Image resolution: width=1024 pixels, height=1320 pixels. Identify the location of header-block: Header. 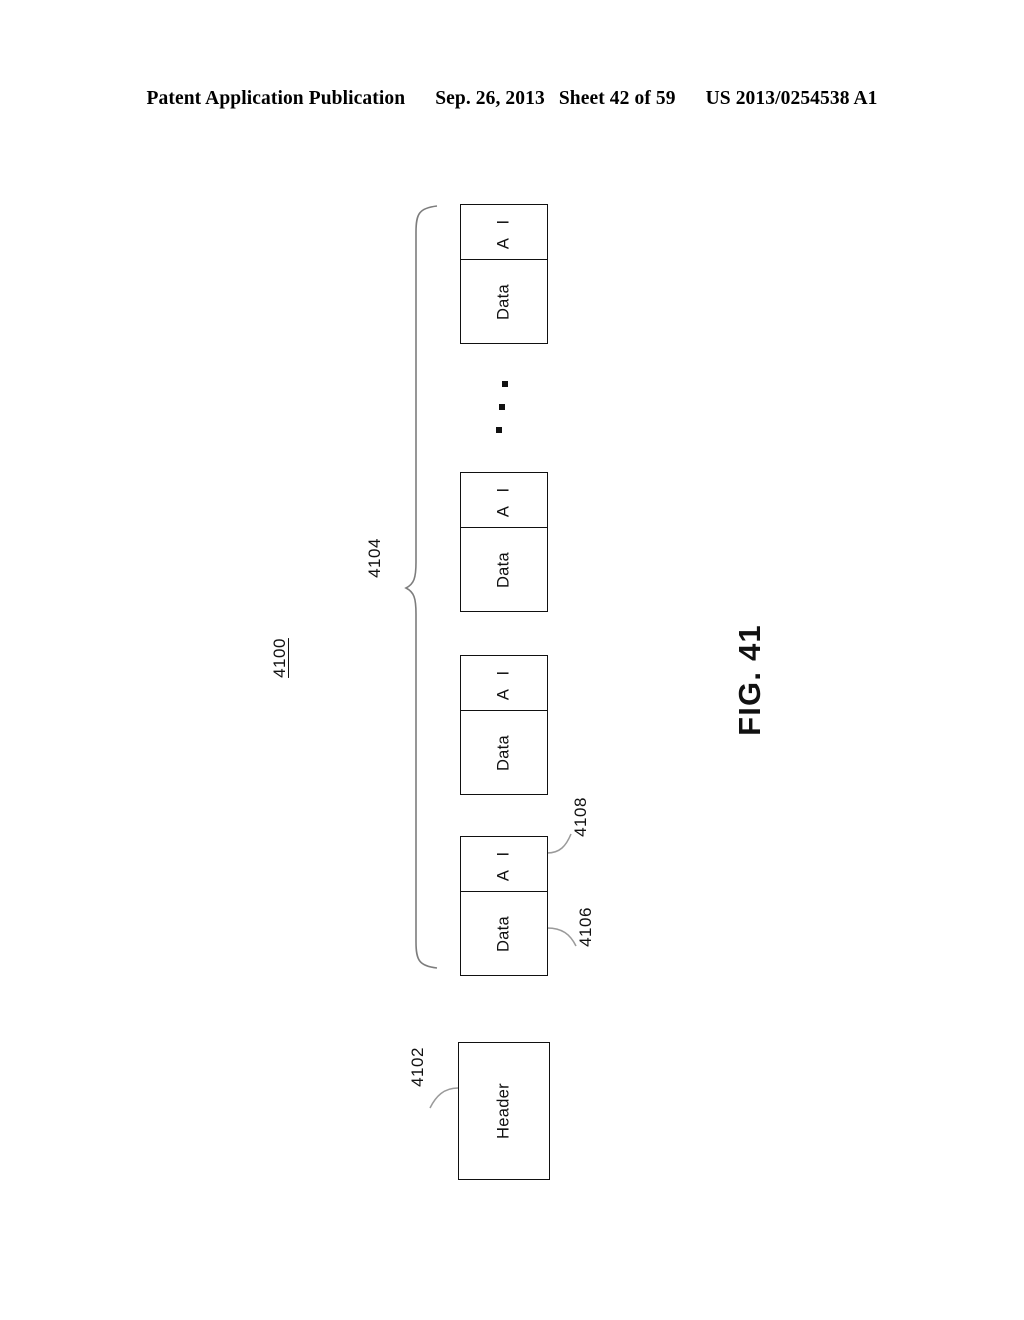
(504, 1111).